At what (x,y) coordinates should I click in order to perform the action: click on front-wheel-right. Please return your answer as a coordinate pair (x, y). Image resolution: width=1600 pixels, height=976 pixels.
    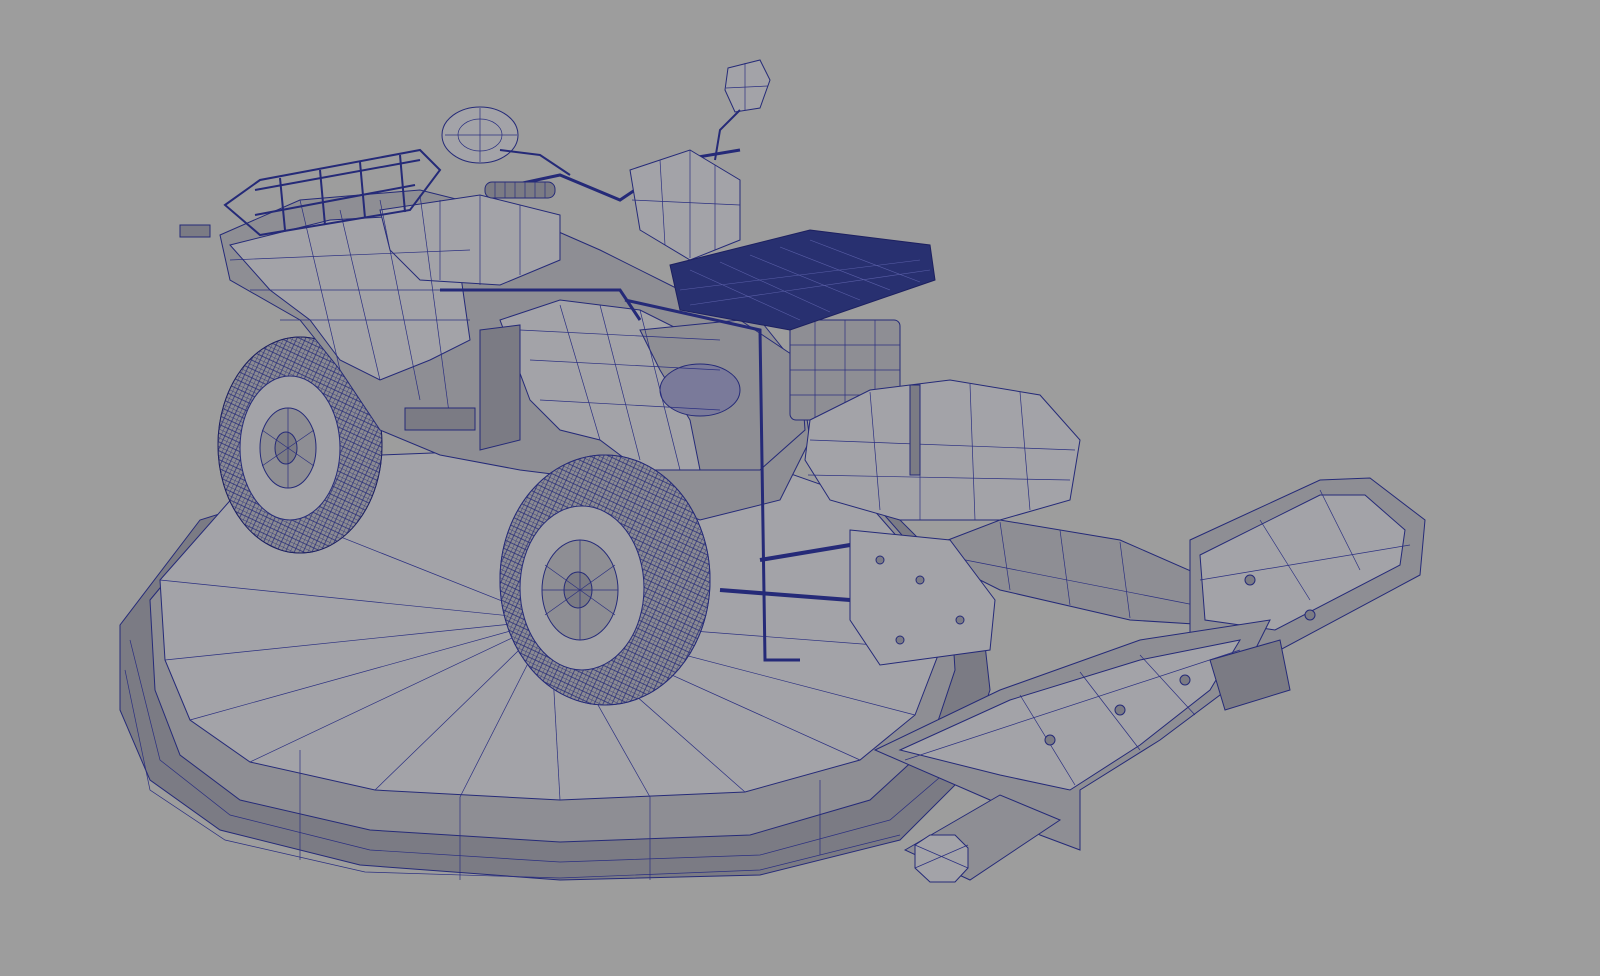
    Looking at the image, I should click on (605, 580).